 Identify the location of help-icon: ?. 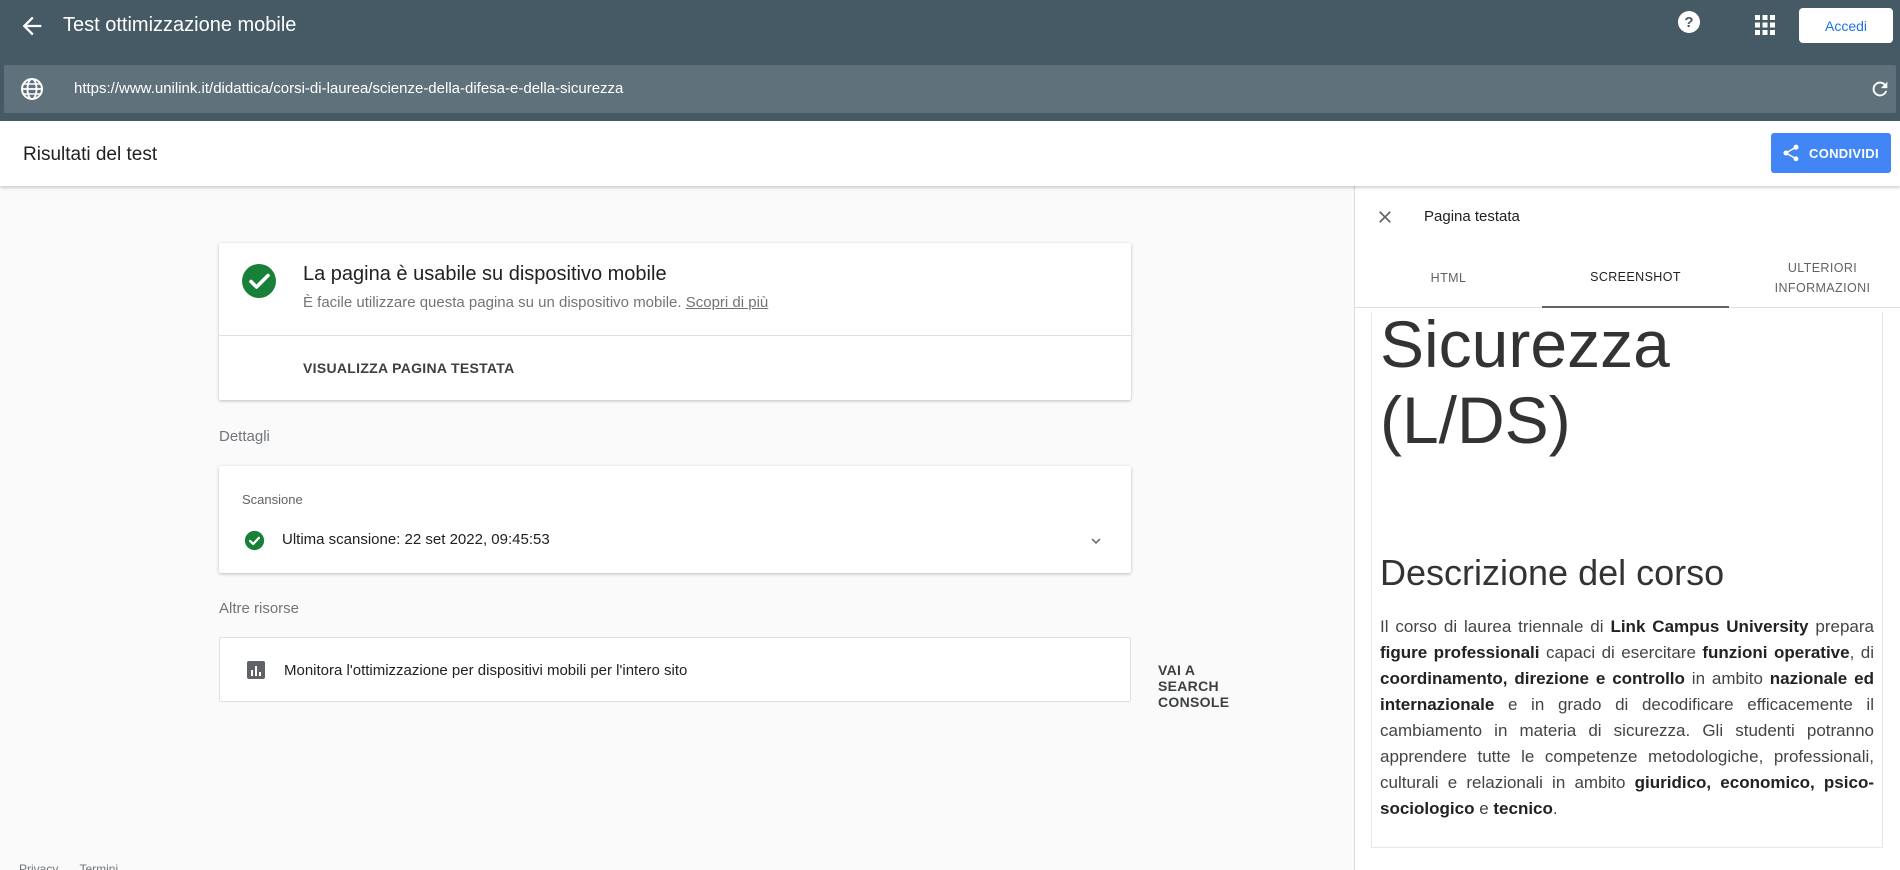
(1689, 22).